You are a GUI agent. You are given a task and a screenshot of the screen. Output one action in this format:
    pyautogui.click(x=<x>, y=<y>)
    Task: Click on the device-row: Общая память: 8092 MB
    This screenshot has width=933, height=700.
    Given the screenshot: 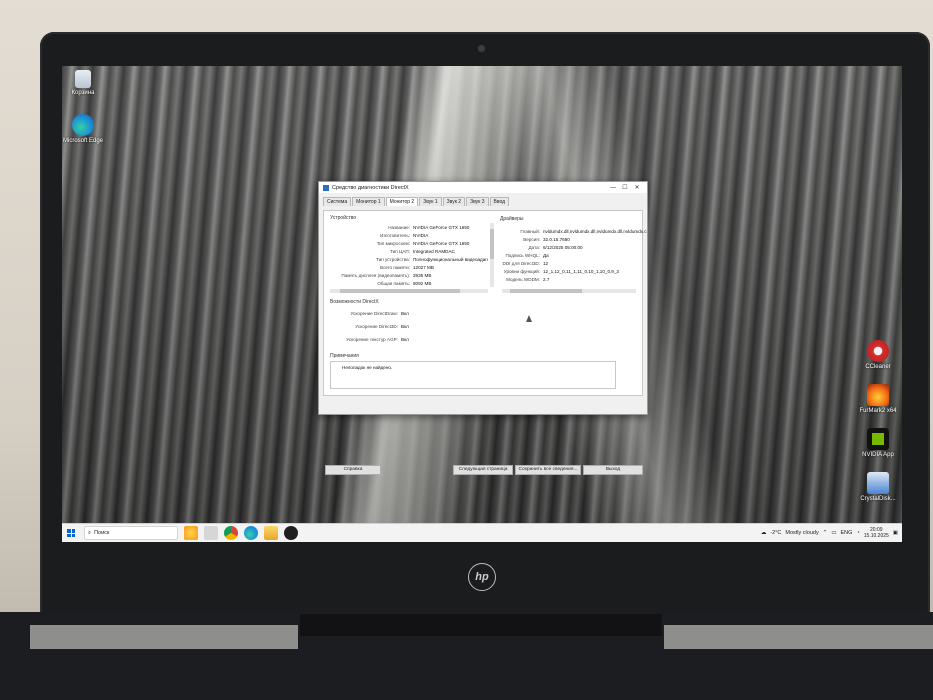 What is the action you would take?
    pyautogui.click(x=379, y=283)
    